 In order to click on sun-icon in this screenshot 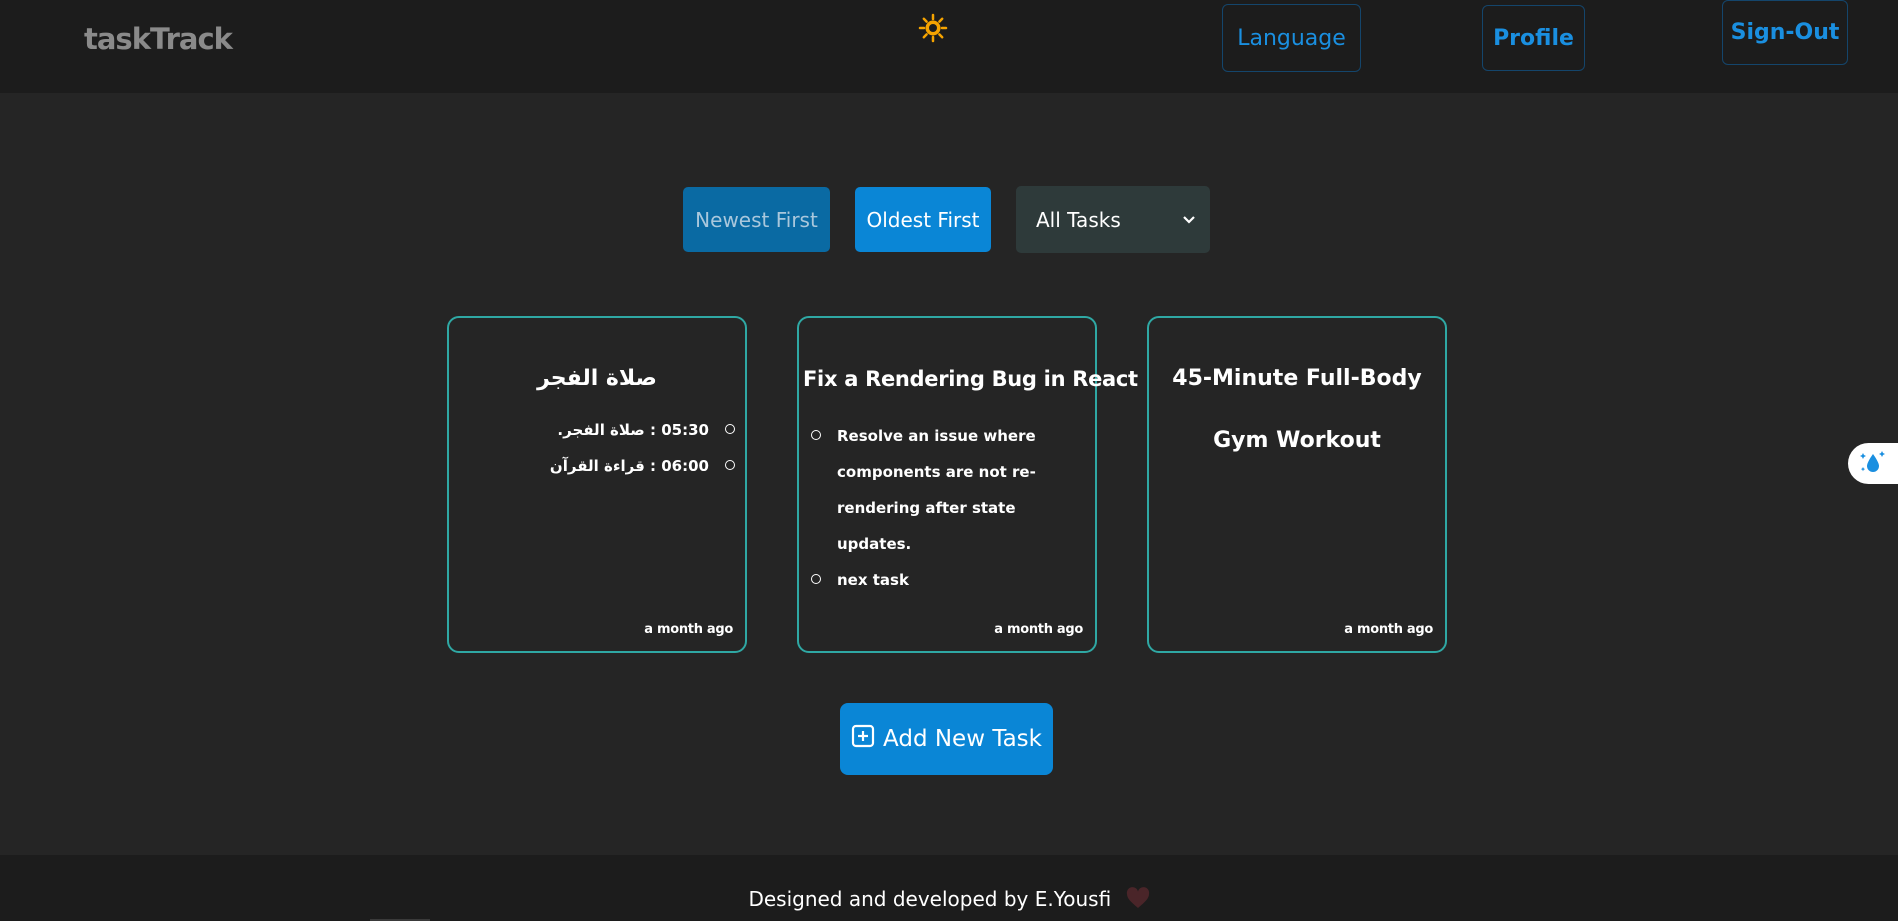, I will do `click(933, 28)`.